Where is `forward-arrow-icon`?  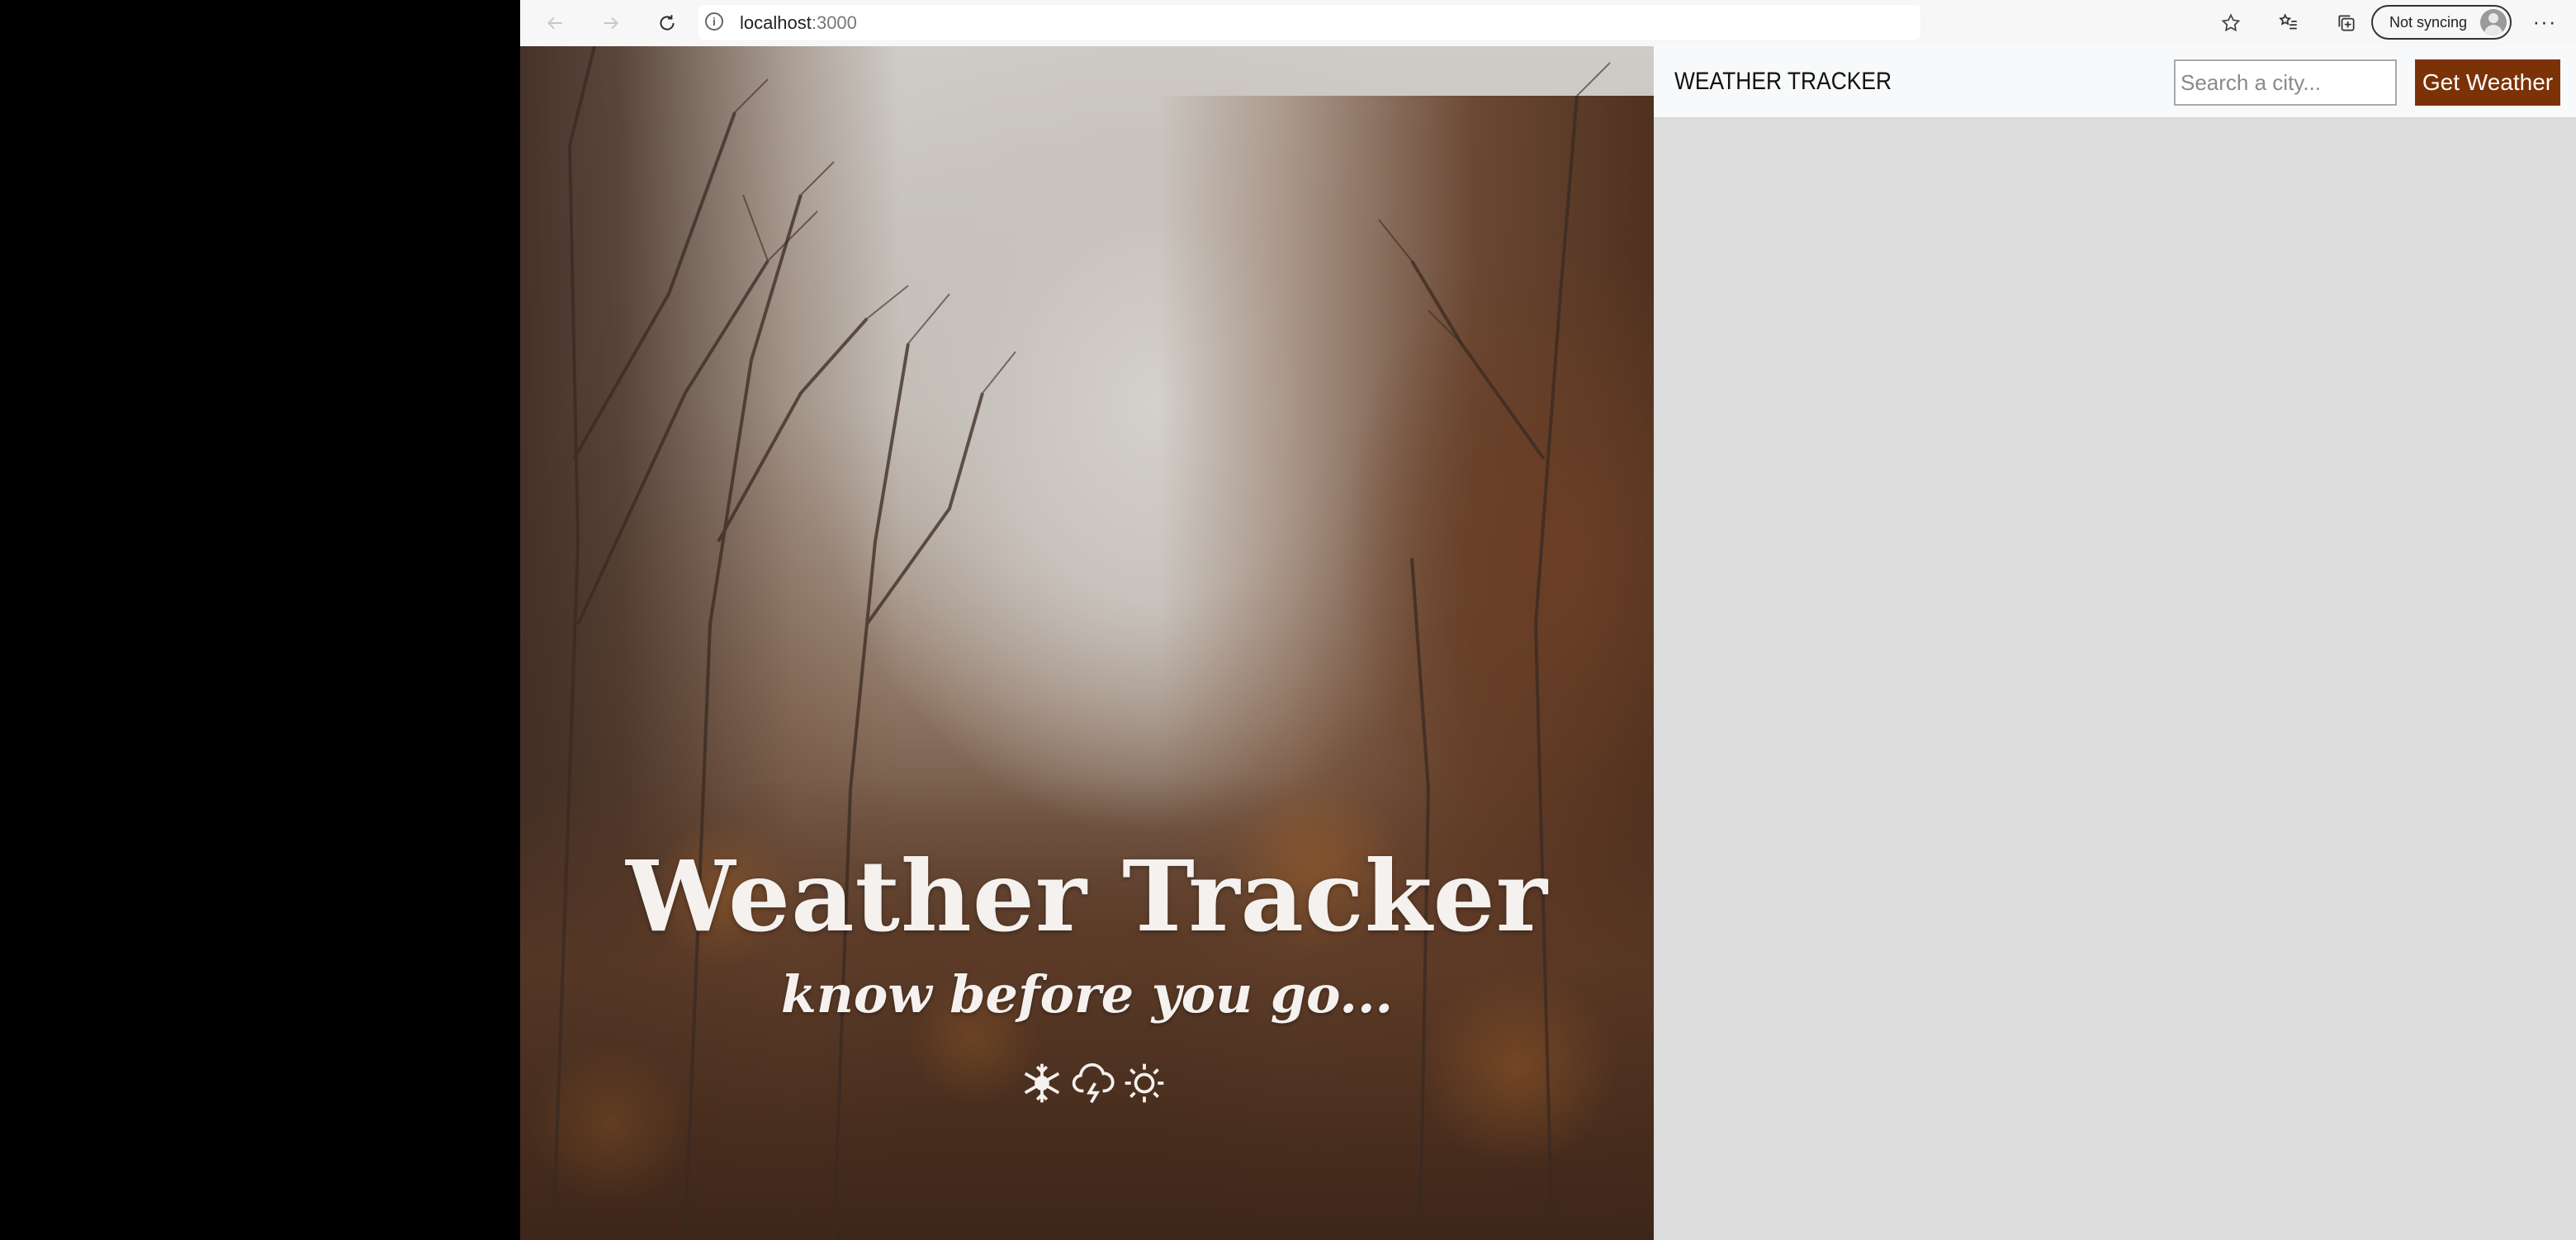 forward-arrow-icon is located at coordinates (611, 23).